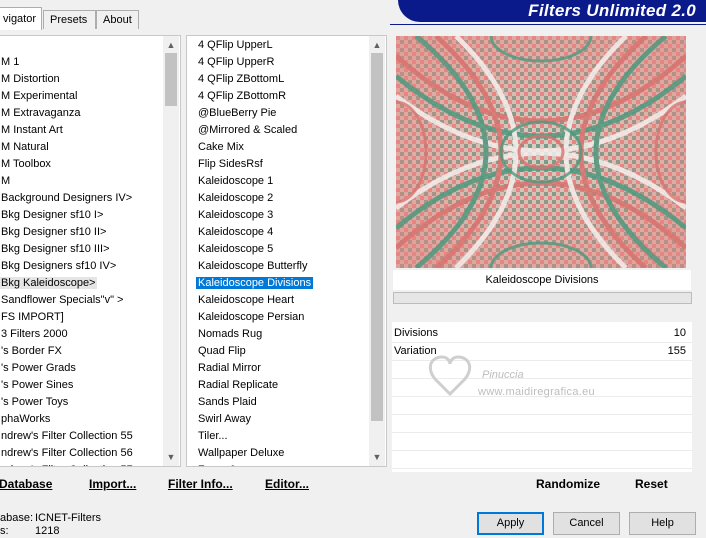 Image resolution: width=706 pixels, height=538 pixels. What do you see at coordinates (55, 249) in the screenshot?
I see `category-item-label: Bkg Designer sf10 III>` at bounding box center [55, 249].